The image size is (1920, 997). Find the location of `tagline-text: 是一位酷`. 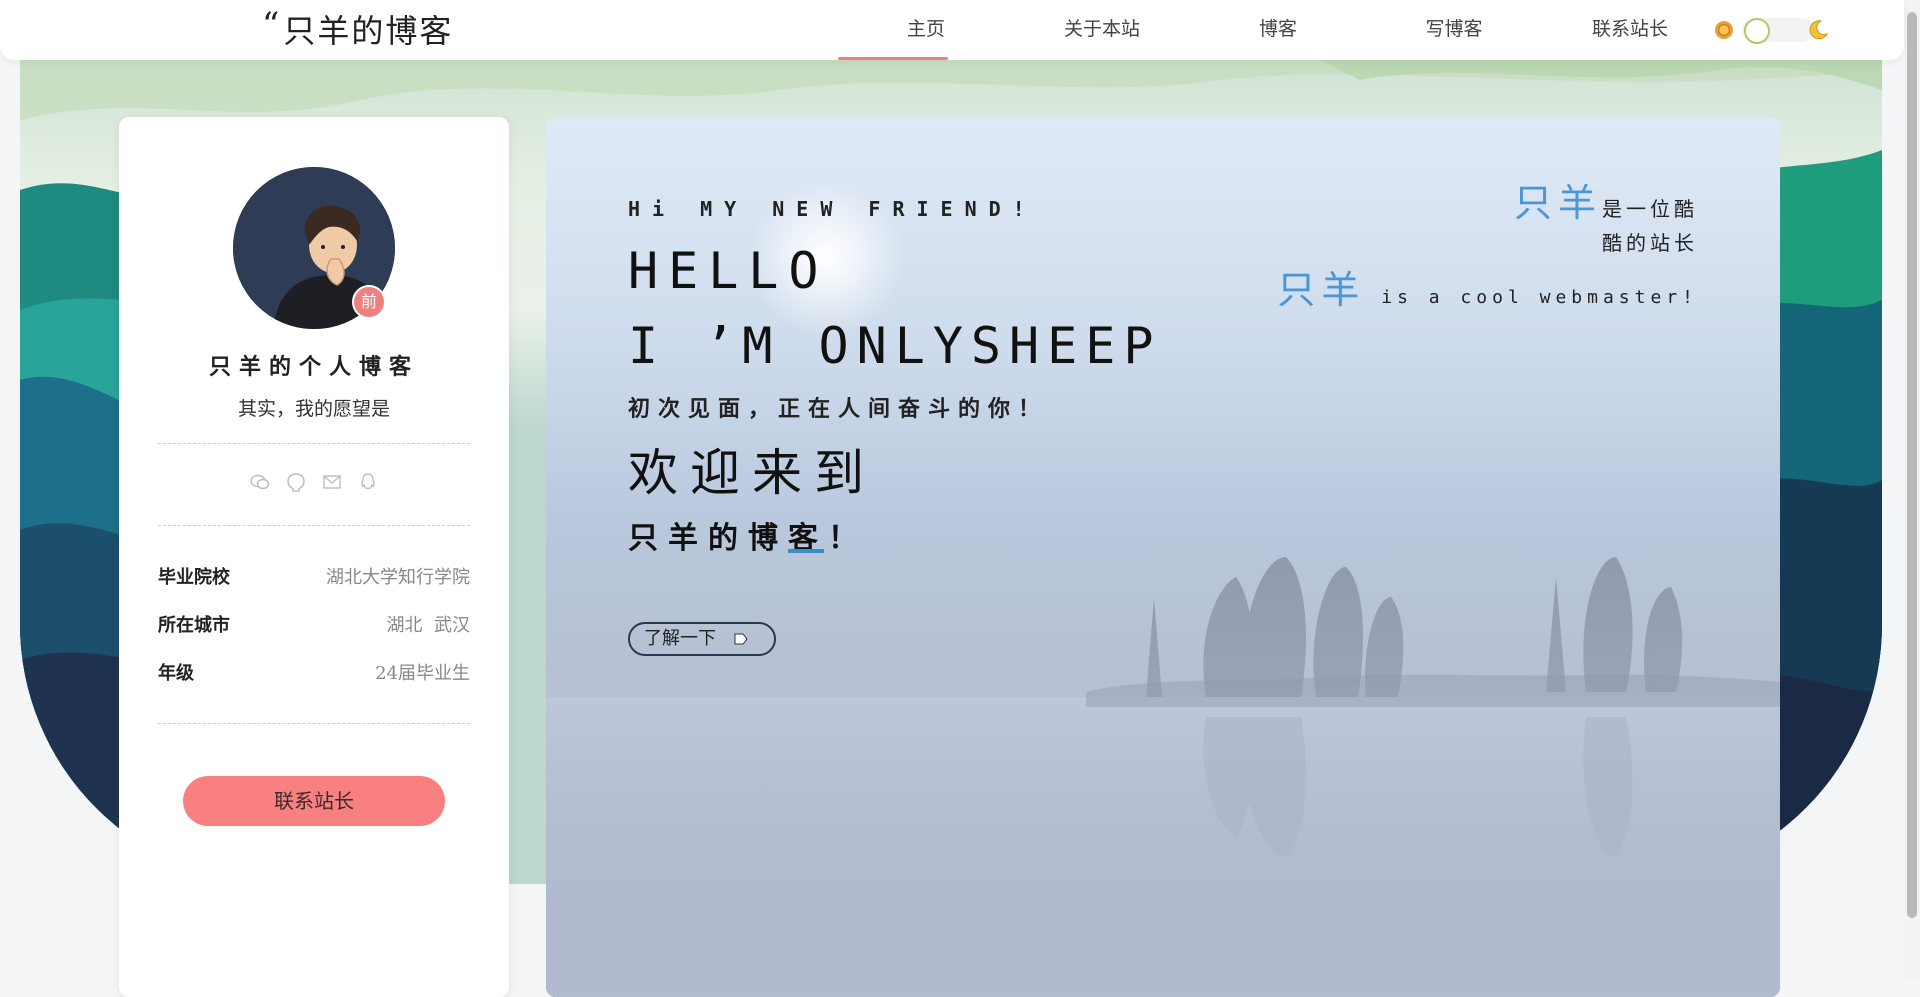

tagline-text: 是一位酷 is located at coordinates (1650, 209).